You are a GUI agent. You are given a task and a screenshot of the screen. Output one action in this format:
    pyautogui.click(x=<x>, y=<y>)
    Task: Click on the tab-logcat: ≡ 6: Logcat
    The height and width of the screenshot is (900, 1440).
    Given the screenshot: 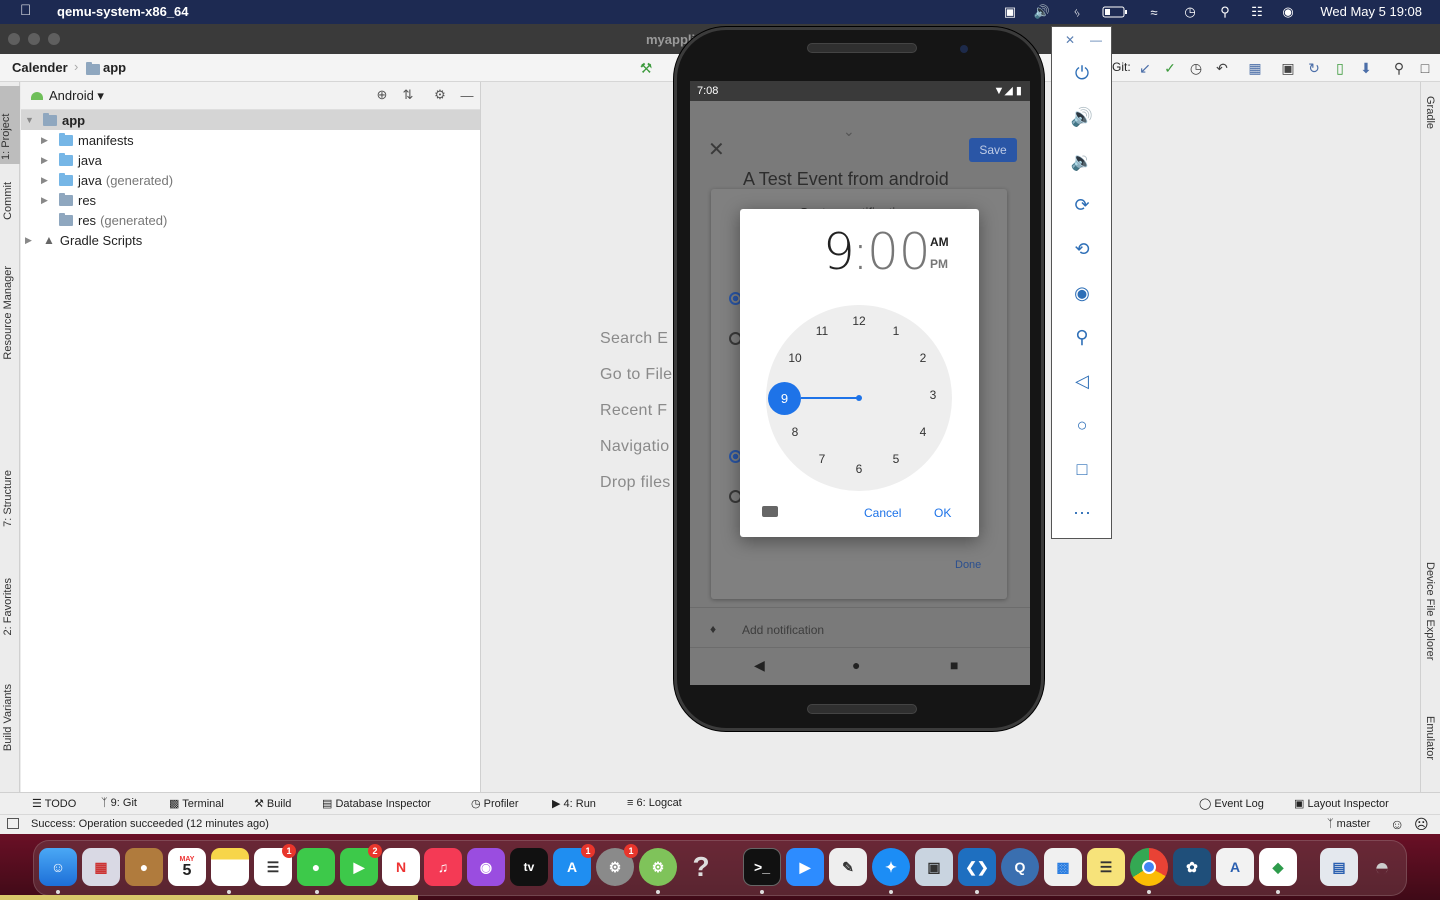 What is the action you would take?
    pyautogui.click(x=654, y=803)
    